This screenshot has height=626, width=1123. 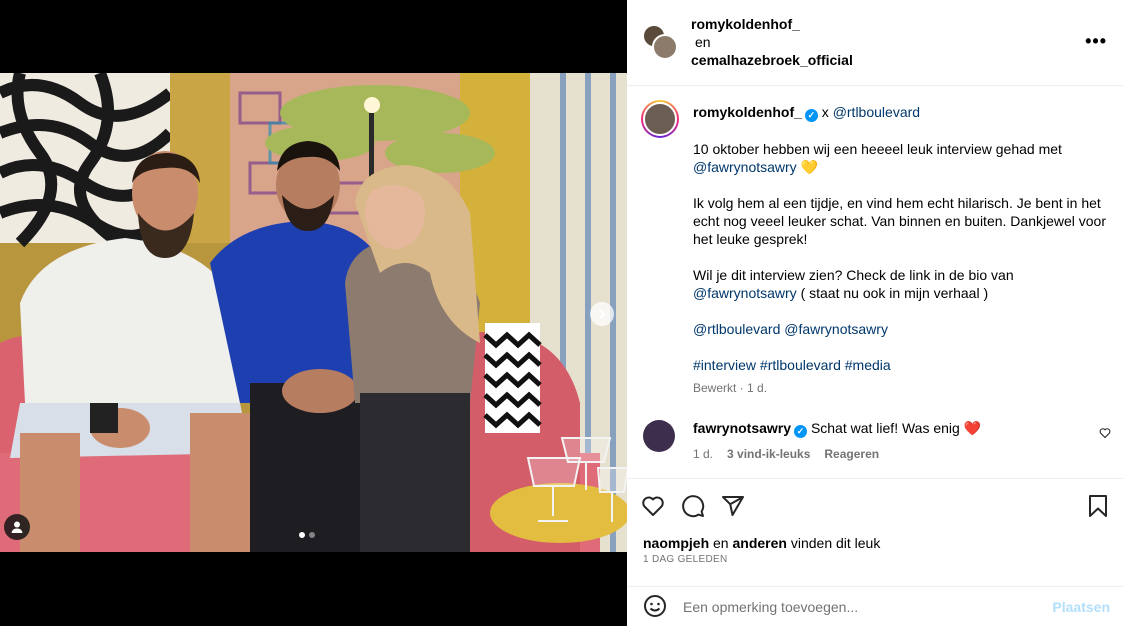 I want to click on collab-avatars, so click(x=660, y=42).